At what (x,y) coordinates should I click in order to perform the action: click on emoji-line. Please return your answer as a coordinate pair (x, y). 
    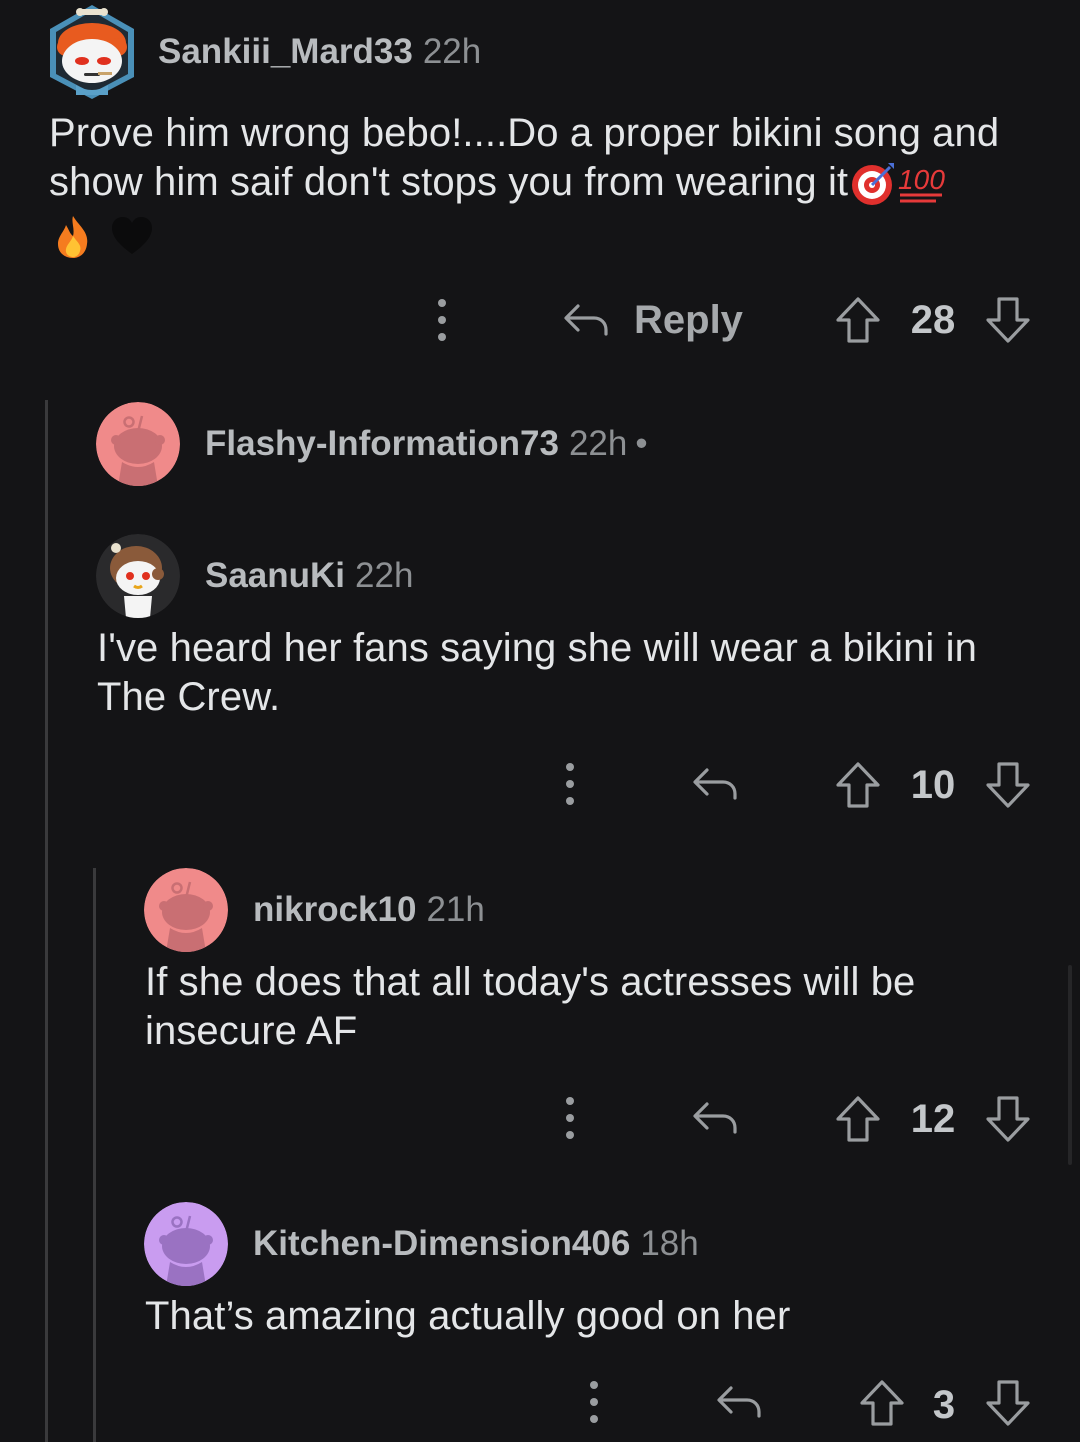
    Looking at the image, I should click on (549, 234).